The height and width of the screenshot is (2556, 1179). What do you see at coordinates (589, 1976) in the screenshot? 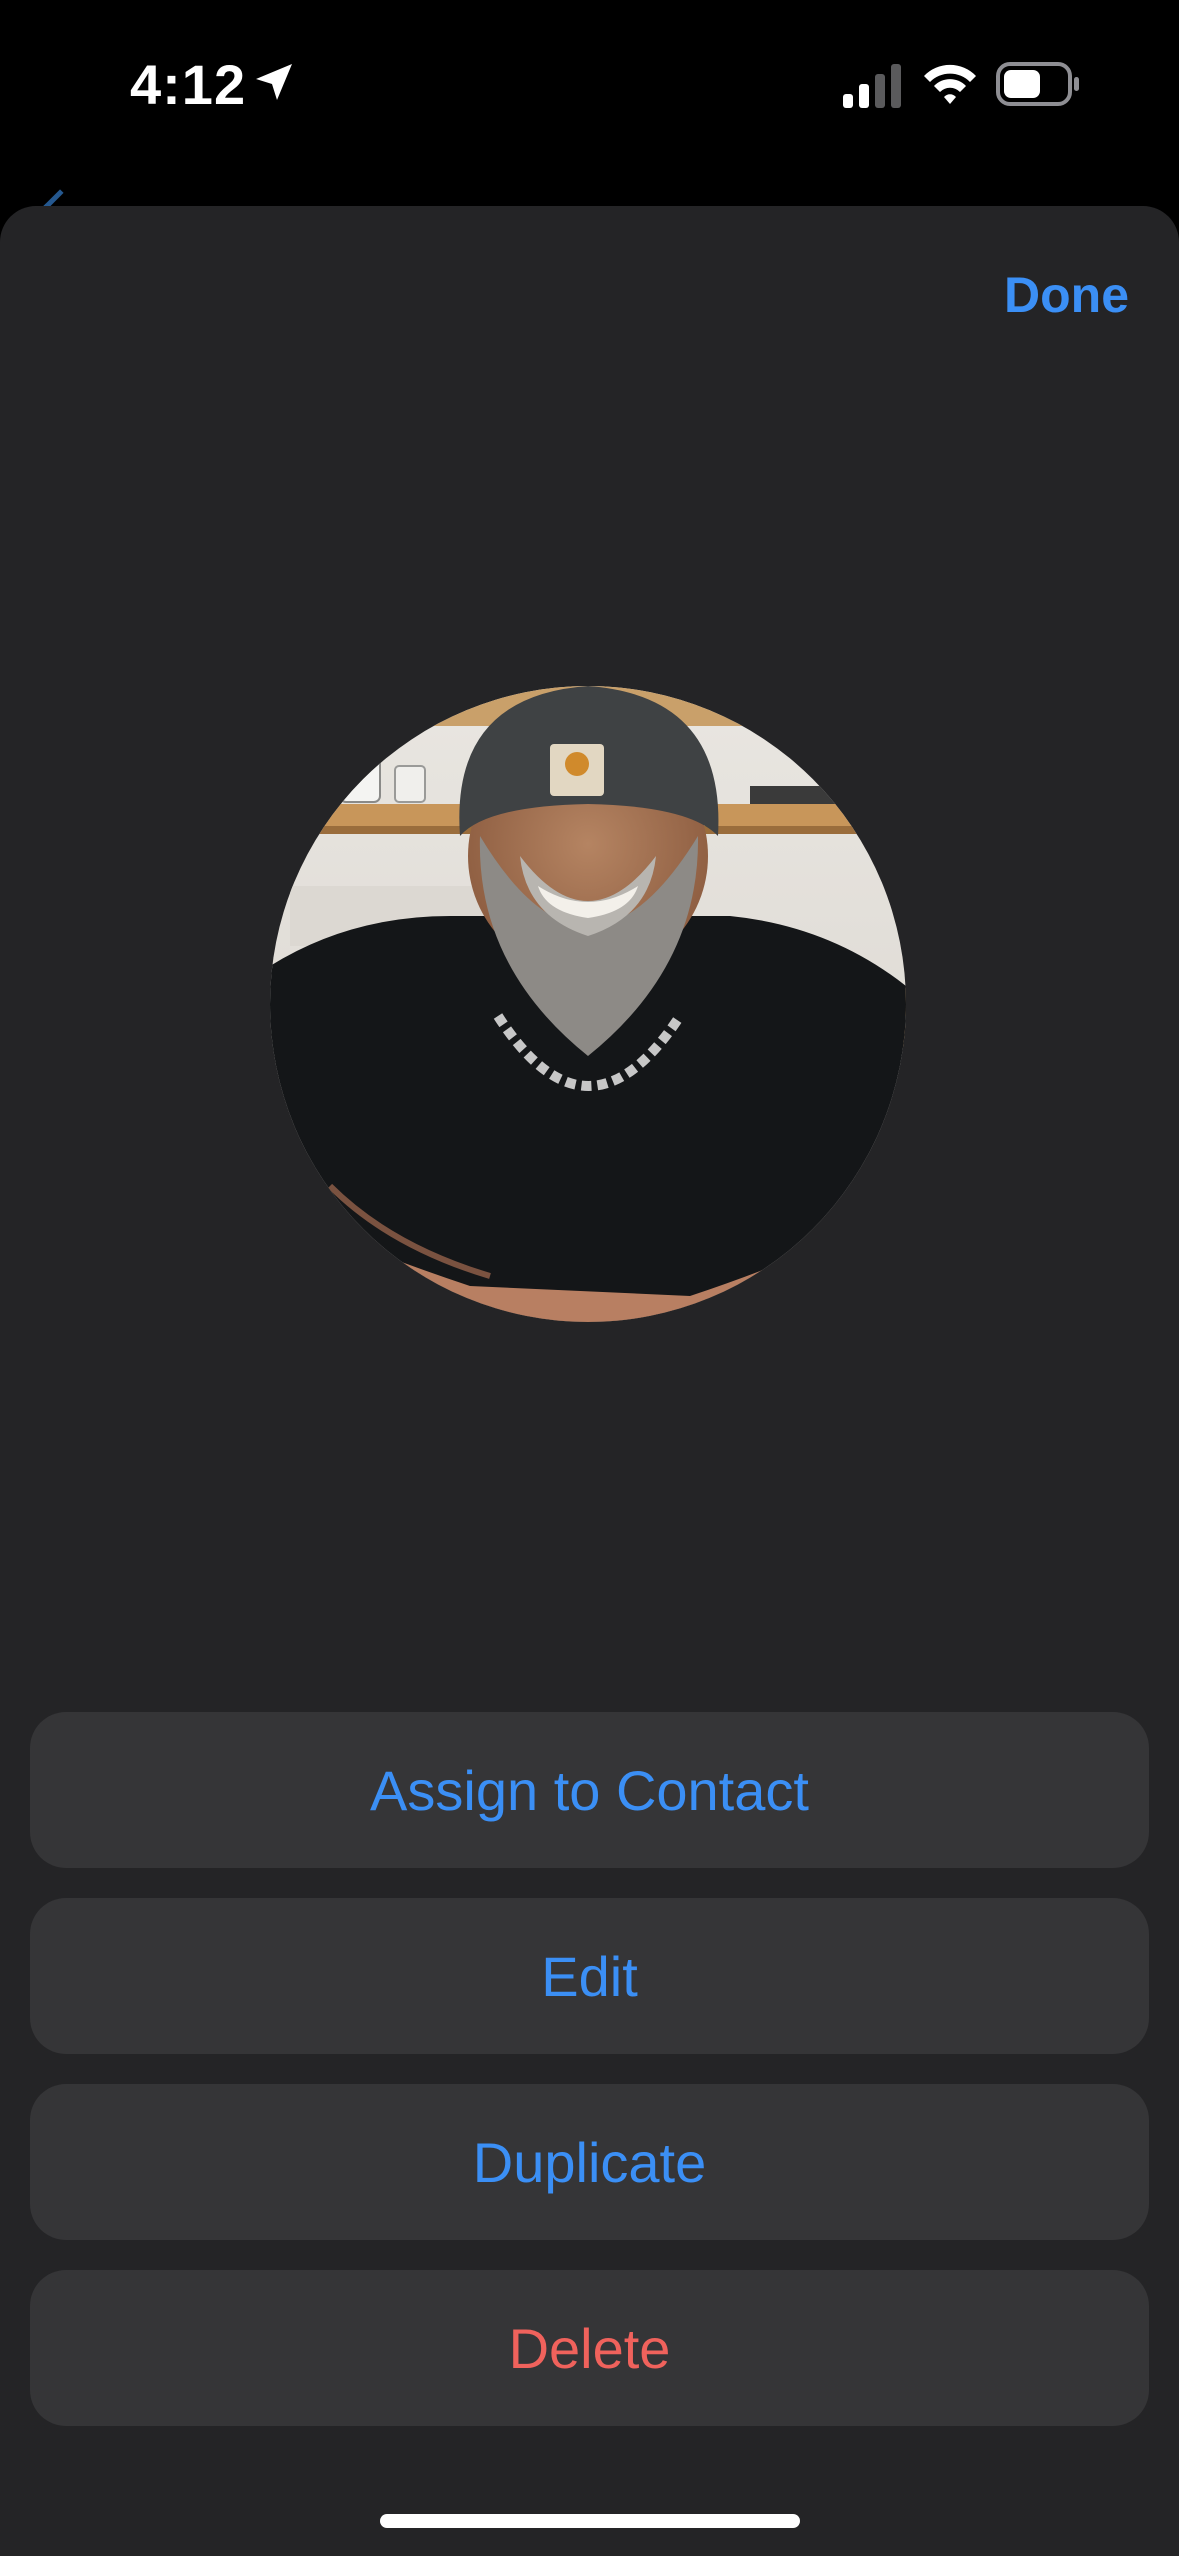
I see `edit-button: Edit` at bounding box center [589, 1976].